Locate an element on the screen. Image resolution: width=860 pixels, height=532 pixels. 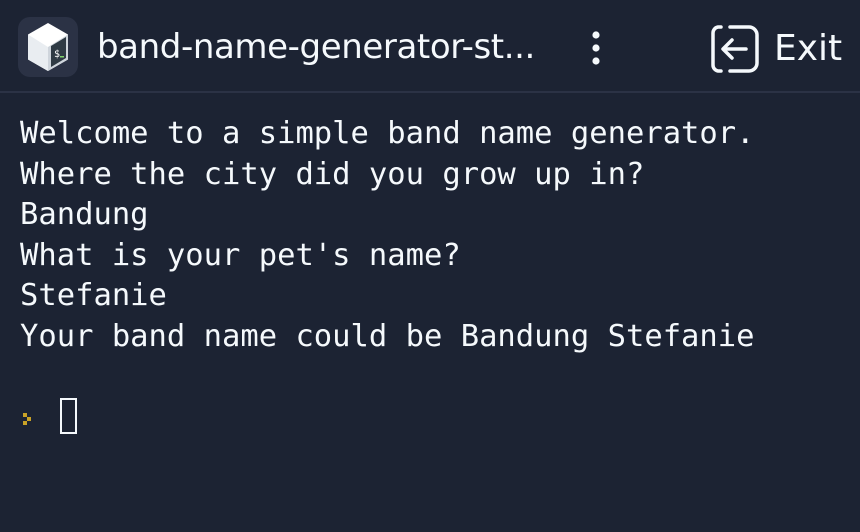
text-cursor is located at coordinates (68, 416).